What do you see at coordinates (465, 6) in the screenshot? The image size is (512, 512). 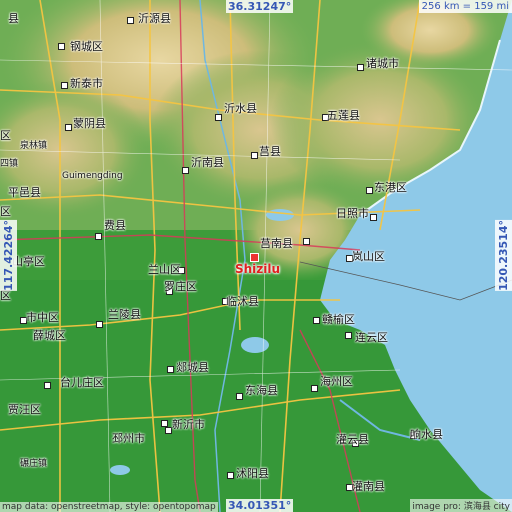 I see `scale-label: 256 km = 159 mi` at bounding box center [465, 6].